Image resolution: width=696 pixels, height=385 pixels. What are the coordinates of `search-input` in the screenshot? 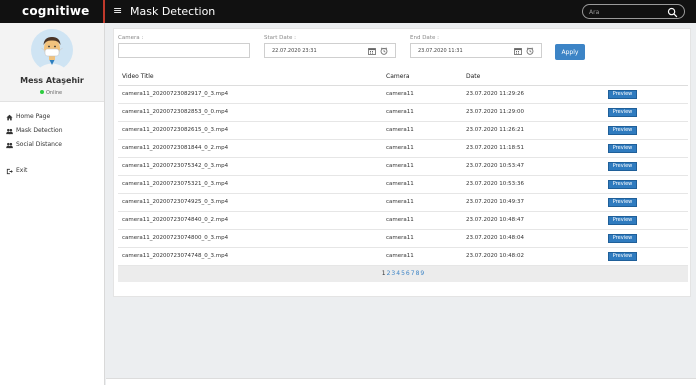 It's located at (628, 12).